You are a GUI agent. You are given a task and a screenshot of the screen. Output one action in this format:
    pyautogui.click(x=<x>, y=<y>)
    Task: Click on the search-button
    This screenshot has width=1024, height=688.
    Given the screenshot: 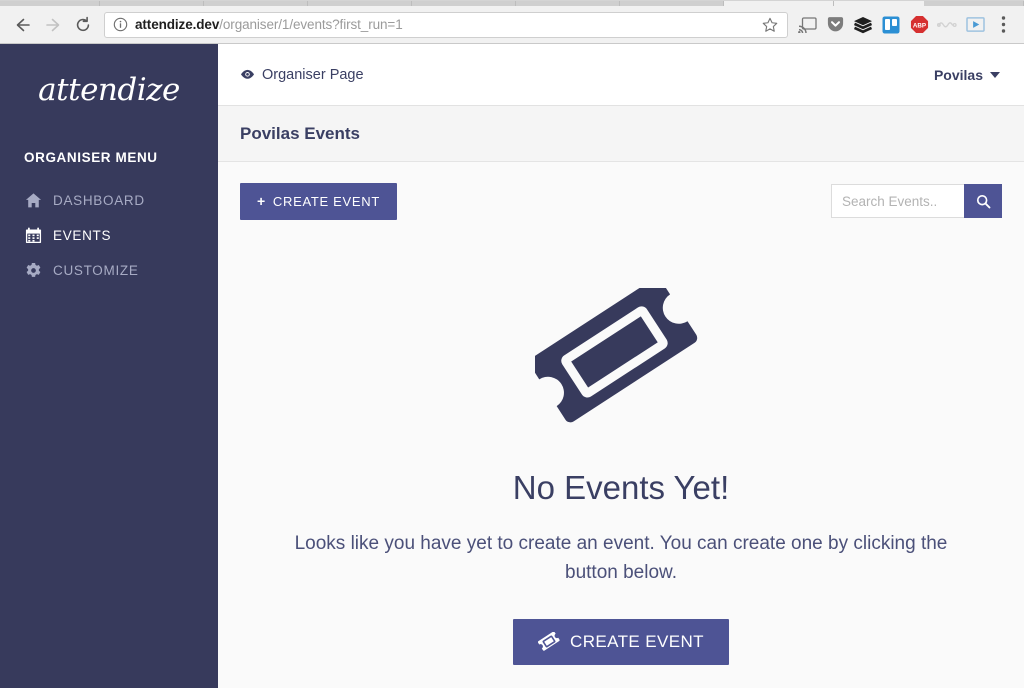 What is the action you would take?
    pyautogui.click(x=983, y=201)
    